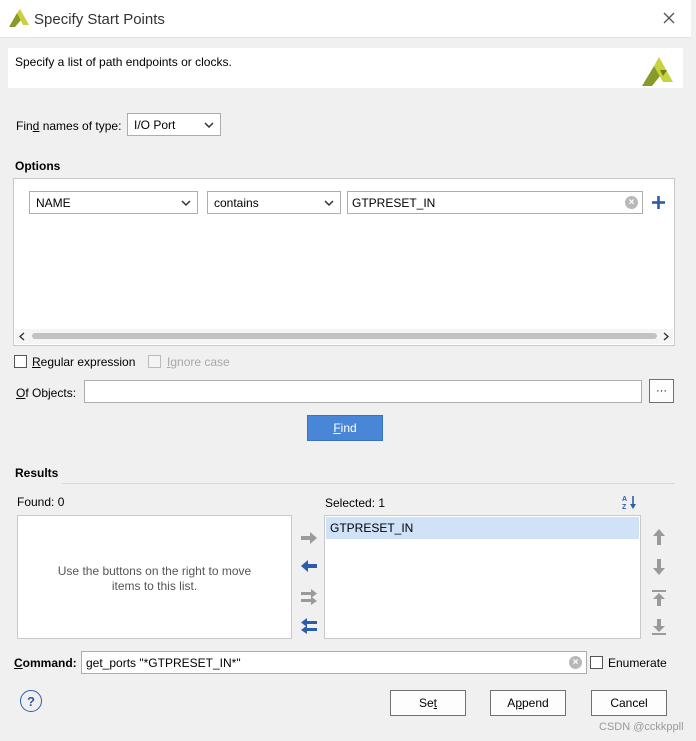  Describe the element at coordinates (629, 703) in the screenshot. I see `cancel-button: Cancel` at that location.